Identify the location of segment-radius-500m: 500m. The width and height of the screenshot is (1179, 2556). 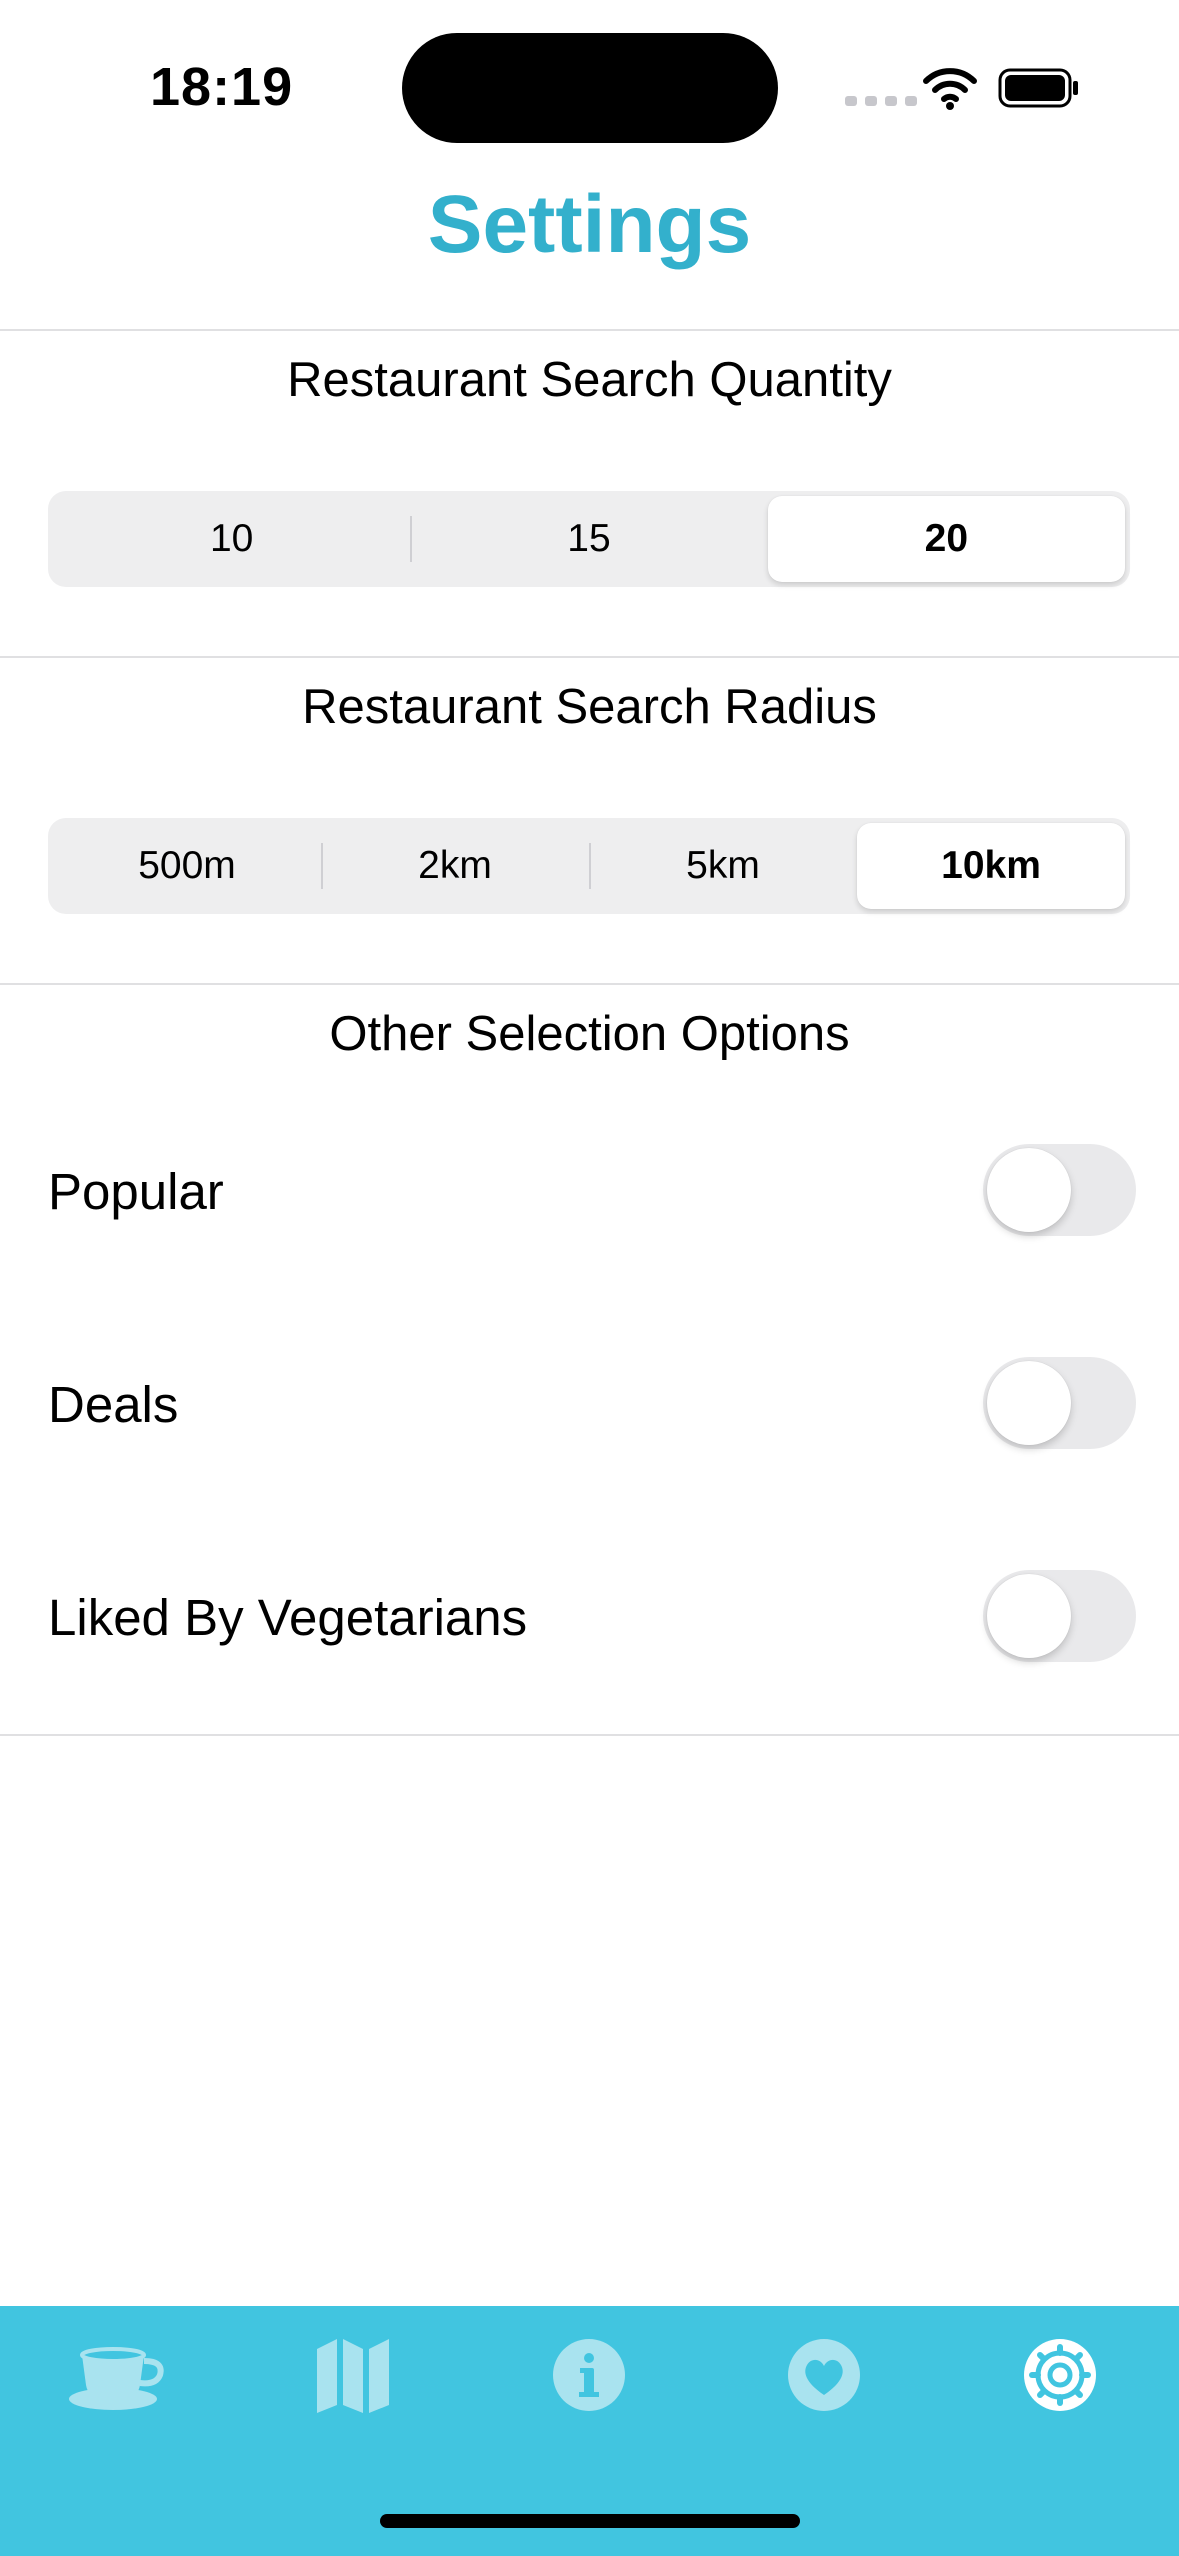
(187, 866).